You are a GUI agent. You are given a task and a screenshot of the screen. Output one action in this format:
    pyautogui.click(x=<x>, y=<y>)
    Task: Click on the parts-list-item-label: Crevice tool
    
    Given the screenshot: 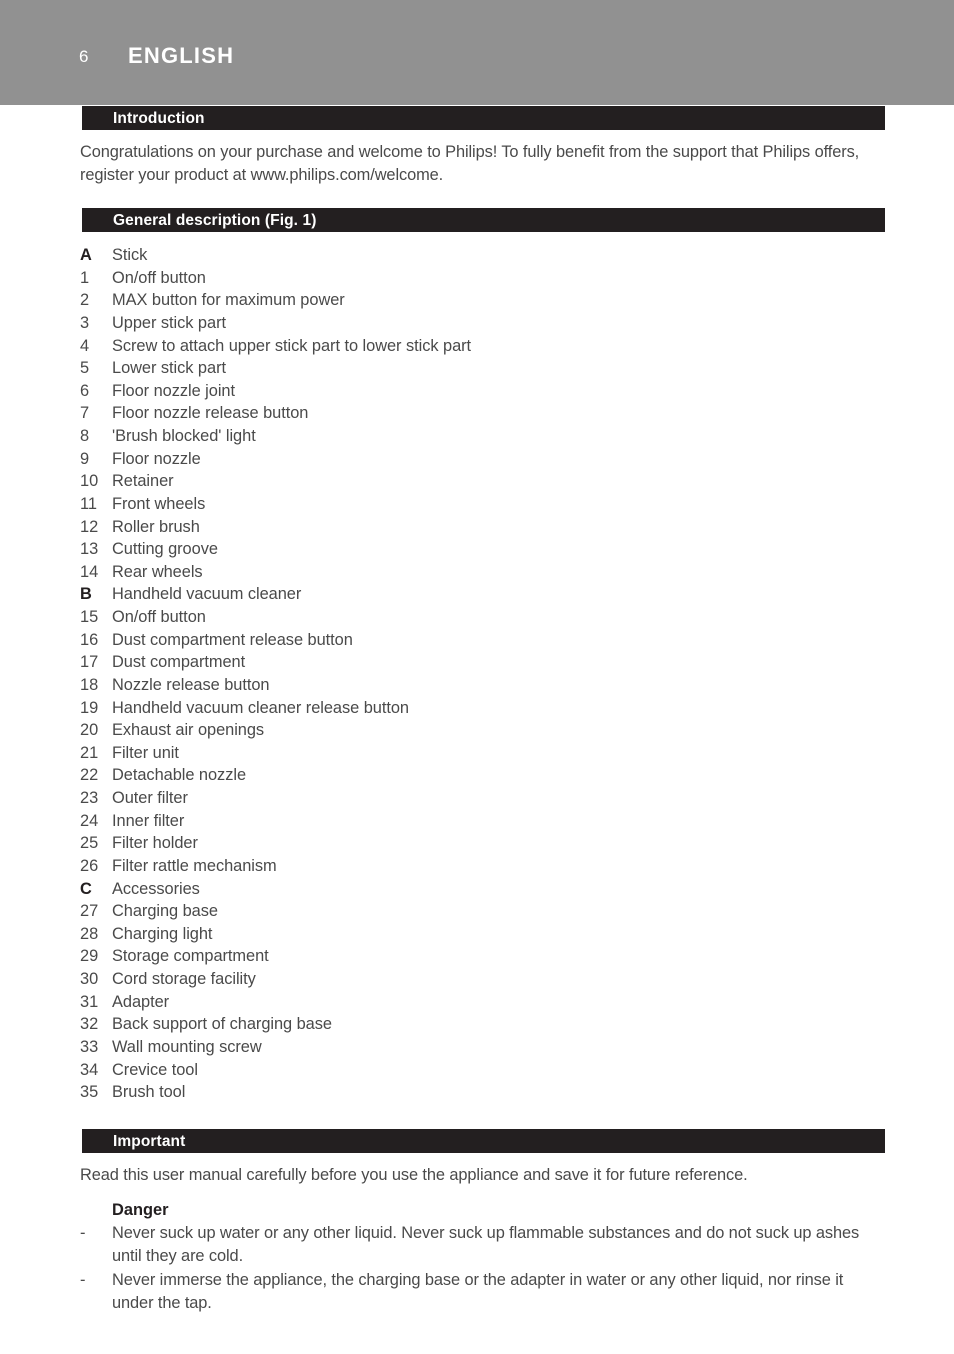 What is the action you would take?
    pyautogui.click(x=155, y=1069)
    